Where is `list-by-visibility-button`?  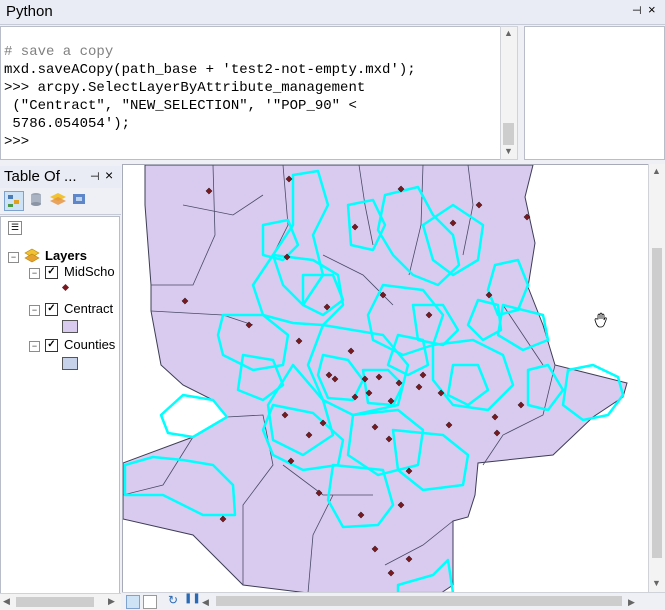 list-by-visibility-button is located at coordinates (58, 200).